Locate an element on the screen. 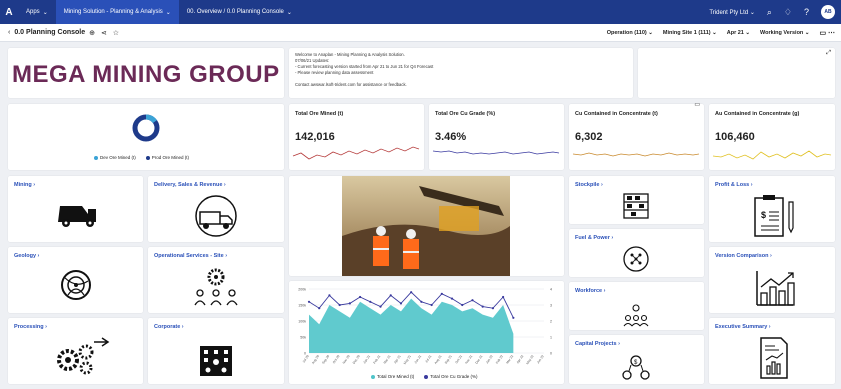 Image resolution: width=841 pixels, height=389 pixels. breadcrumb-app: Mining Solution - Planning & Analysis ⌄ is located at coordinates (117, 12).